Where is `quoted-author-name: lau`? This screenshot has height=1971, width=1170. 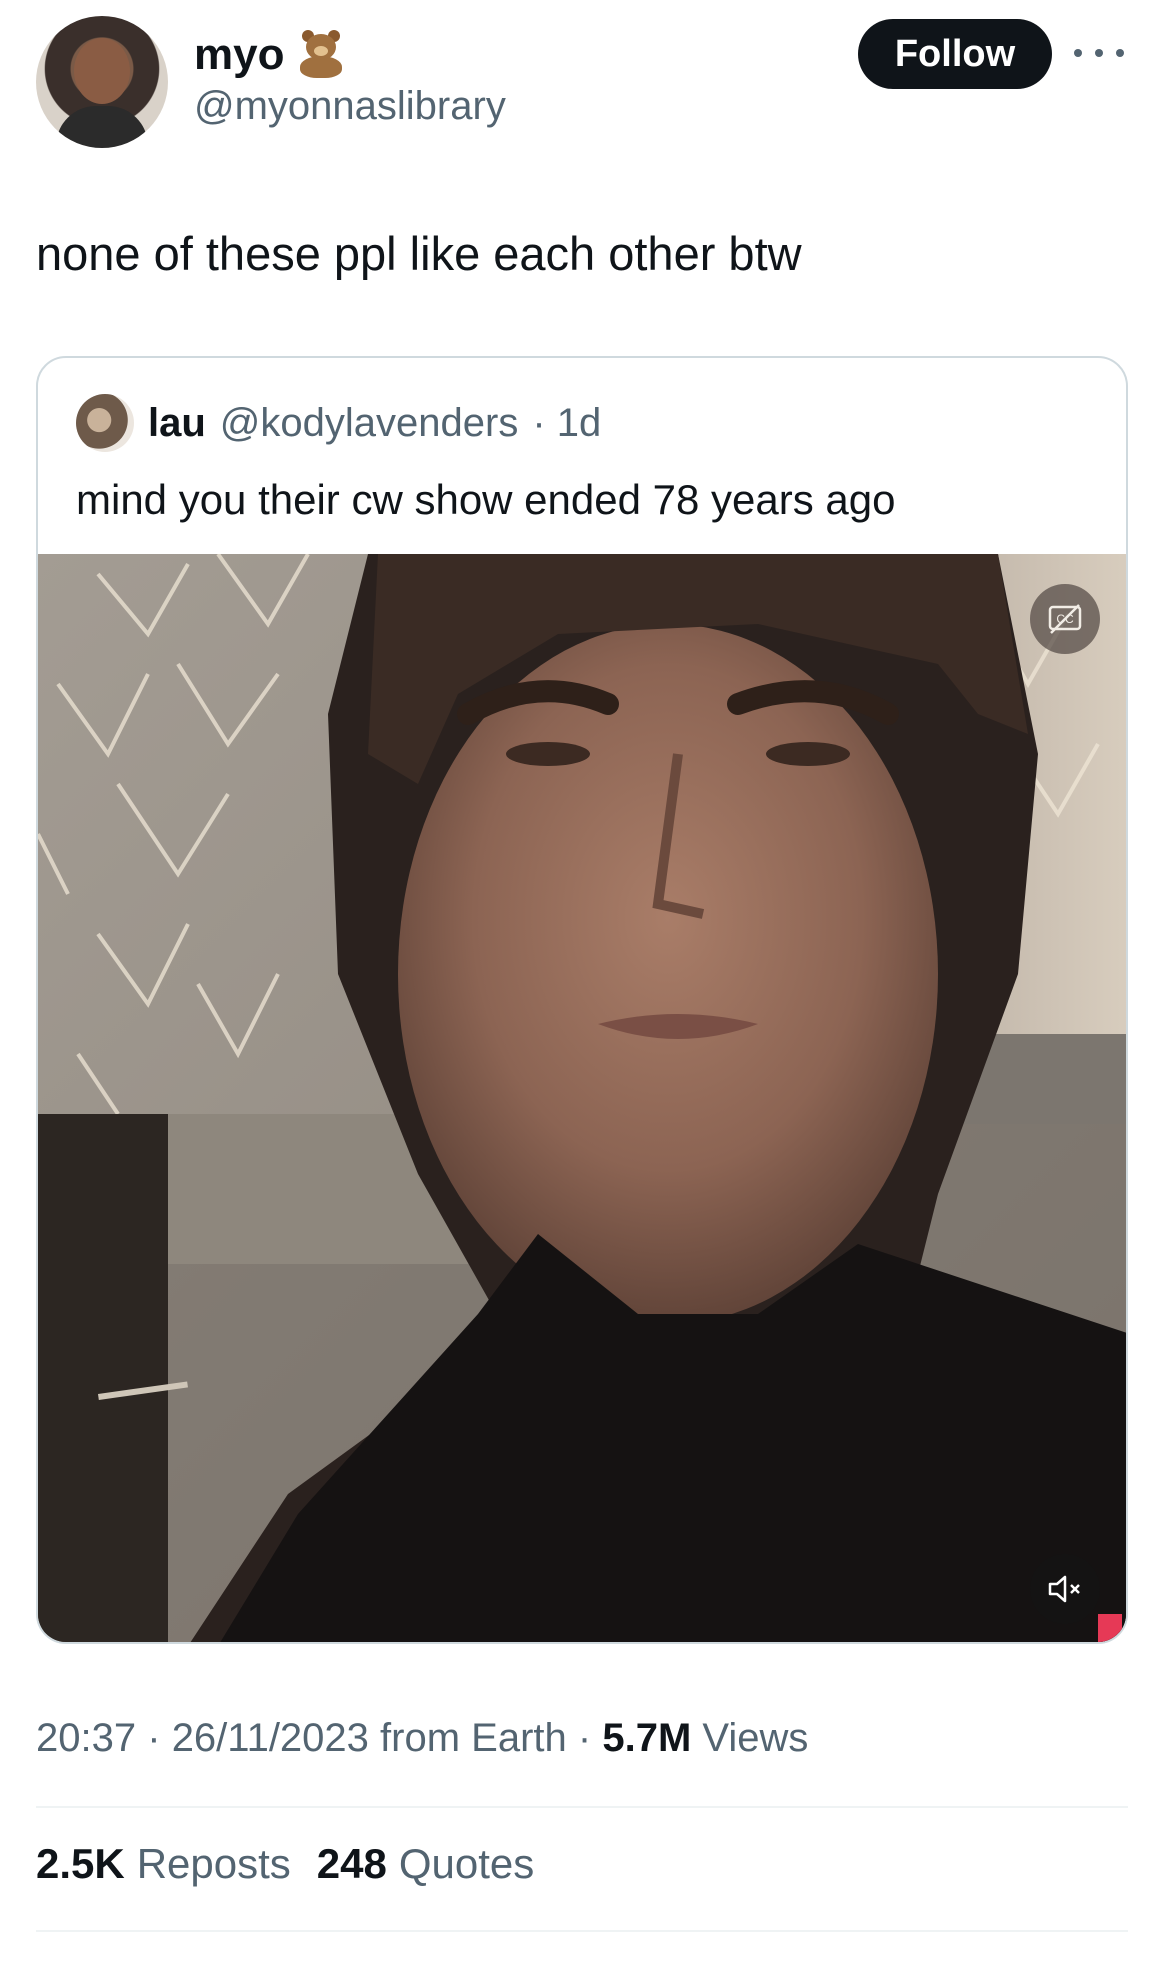
quoted-author-name: lau is located at coordinates (177, 422).